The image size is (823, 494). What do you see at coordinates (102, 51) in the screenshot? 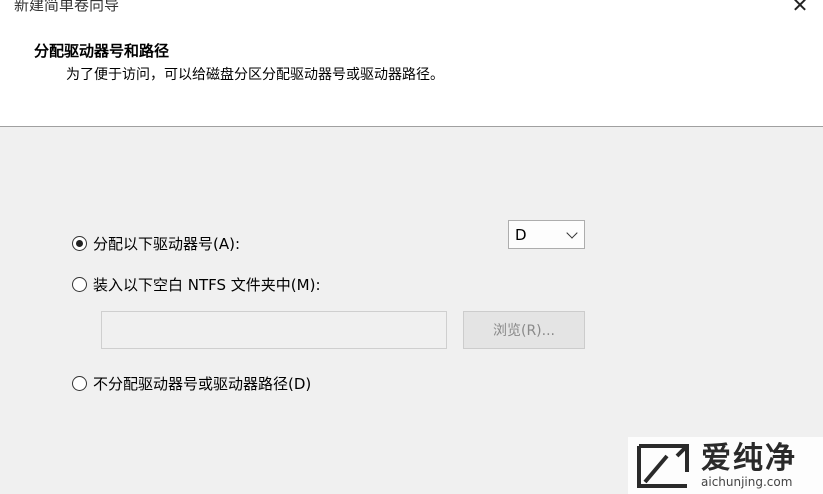
I see `page-title: 分配驱动器号和路径` at bounding box center [102, 51].